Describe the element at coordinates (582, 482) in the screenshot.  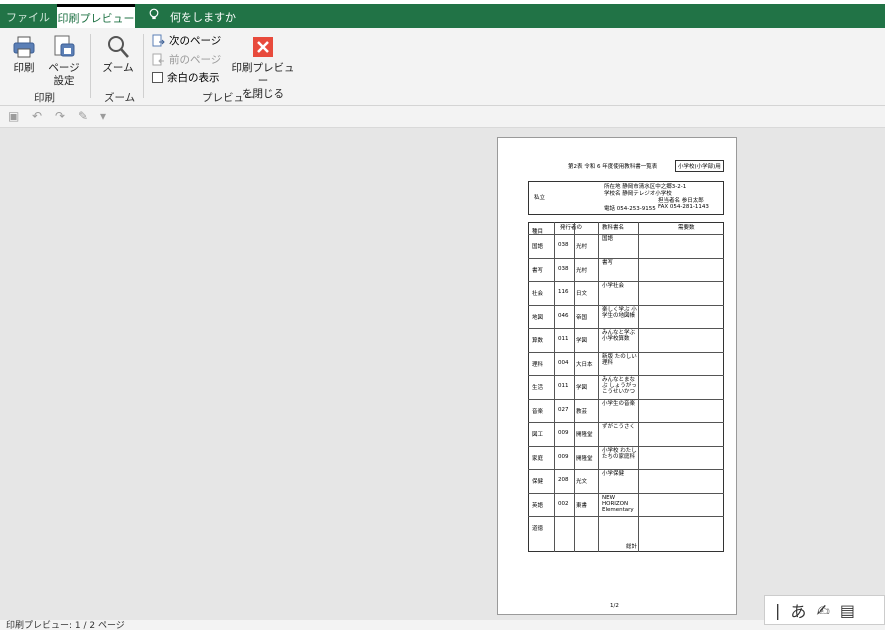
I see `row-publisher: 光文` at that location.